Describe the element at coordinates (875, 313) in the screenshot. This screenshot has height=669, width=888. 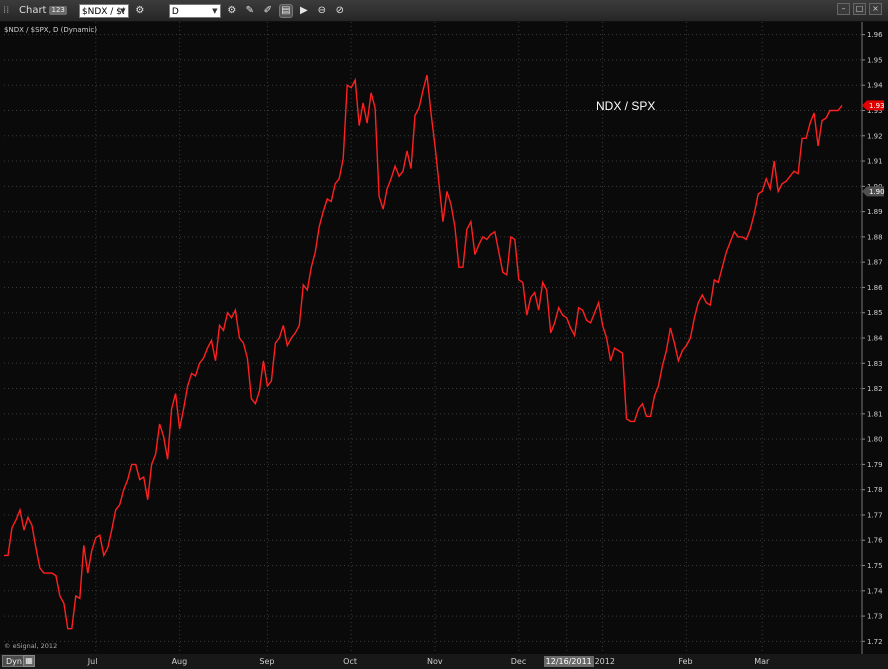
I see `y-tick-label: 1.85` at that location.